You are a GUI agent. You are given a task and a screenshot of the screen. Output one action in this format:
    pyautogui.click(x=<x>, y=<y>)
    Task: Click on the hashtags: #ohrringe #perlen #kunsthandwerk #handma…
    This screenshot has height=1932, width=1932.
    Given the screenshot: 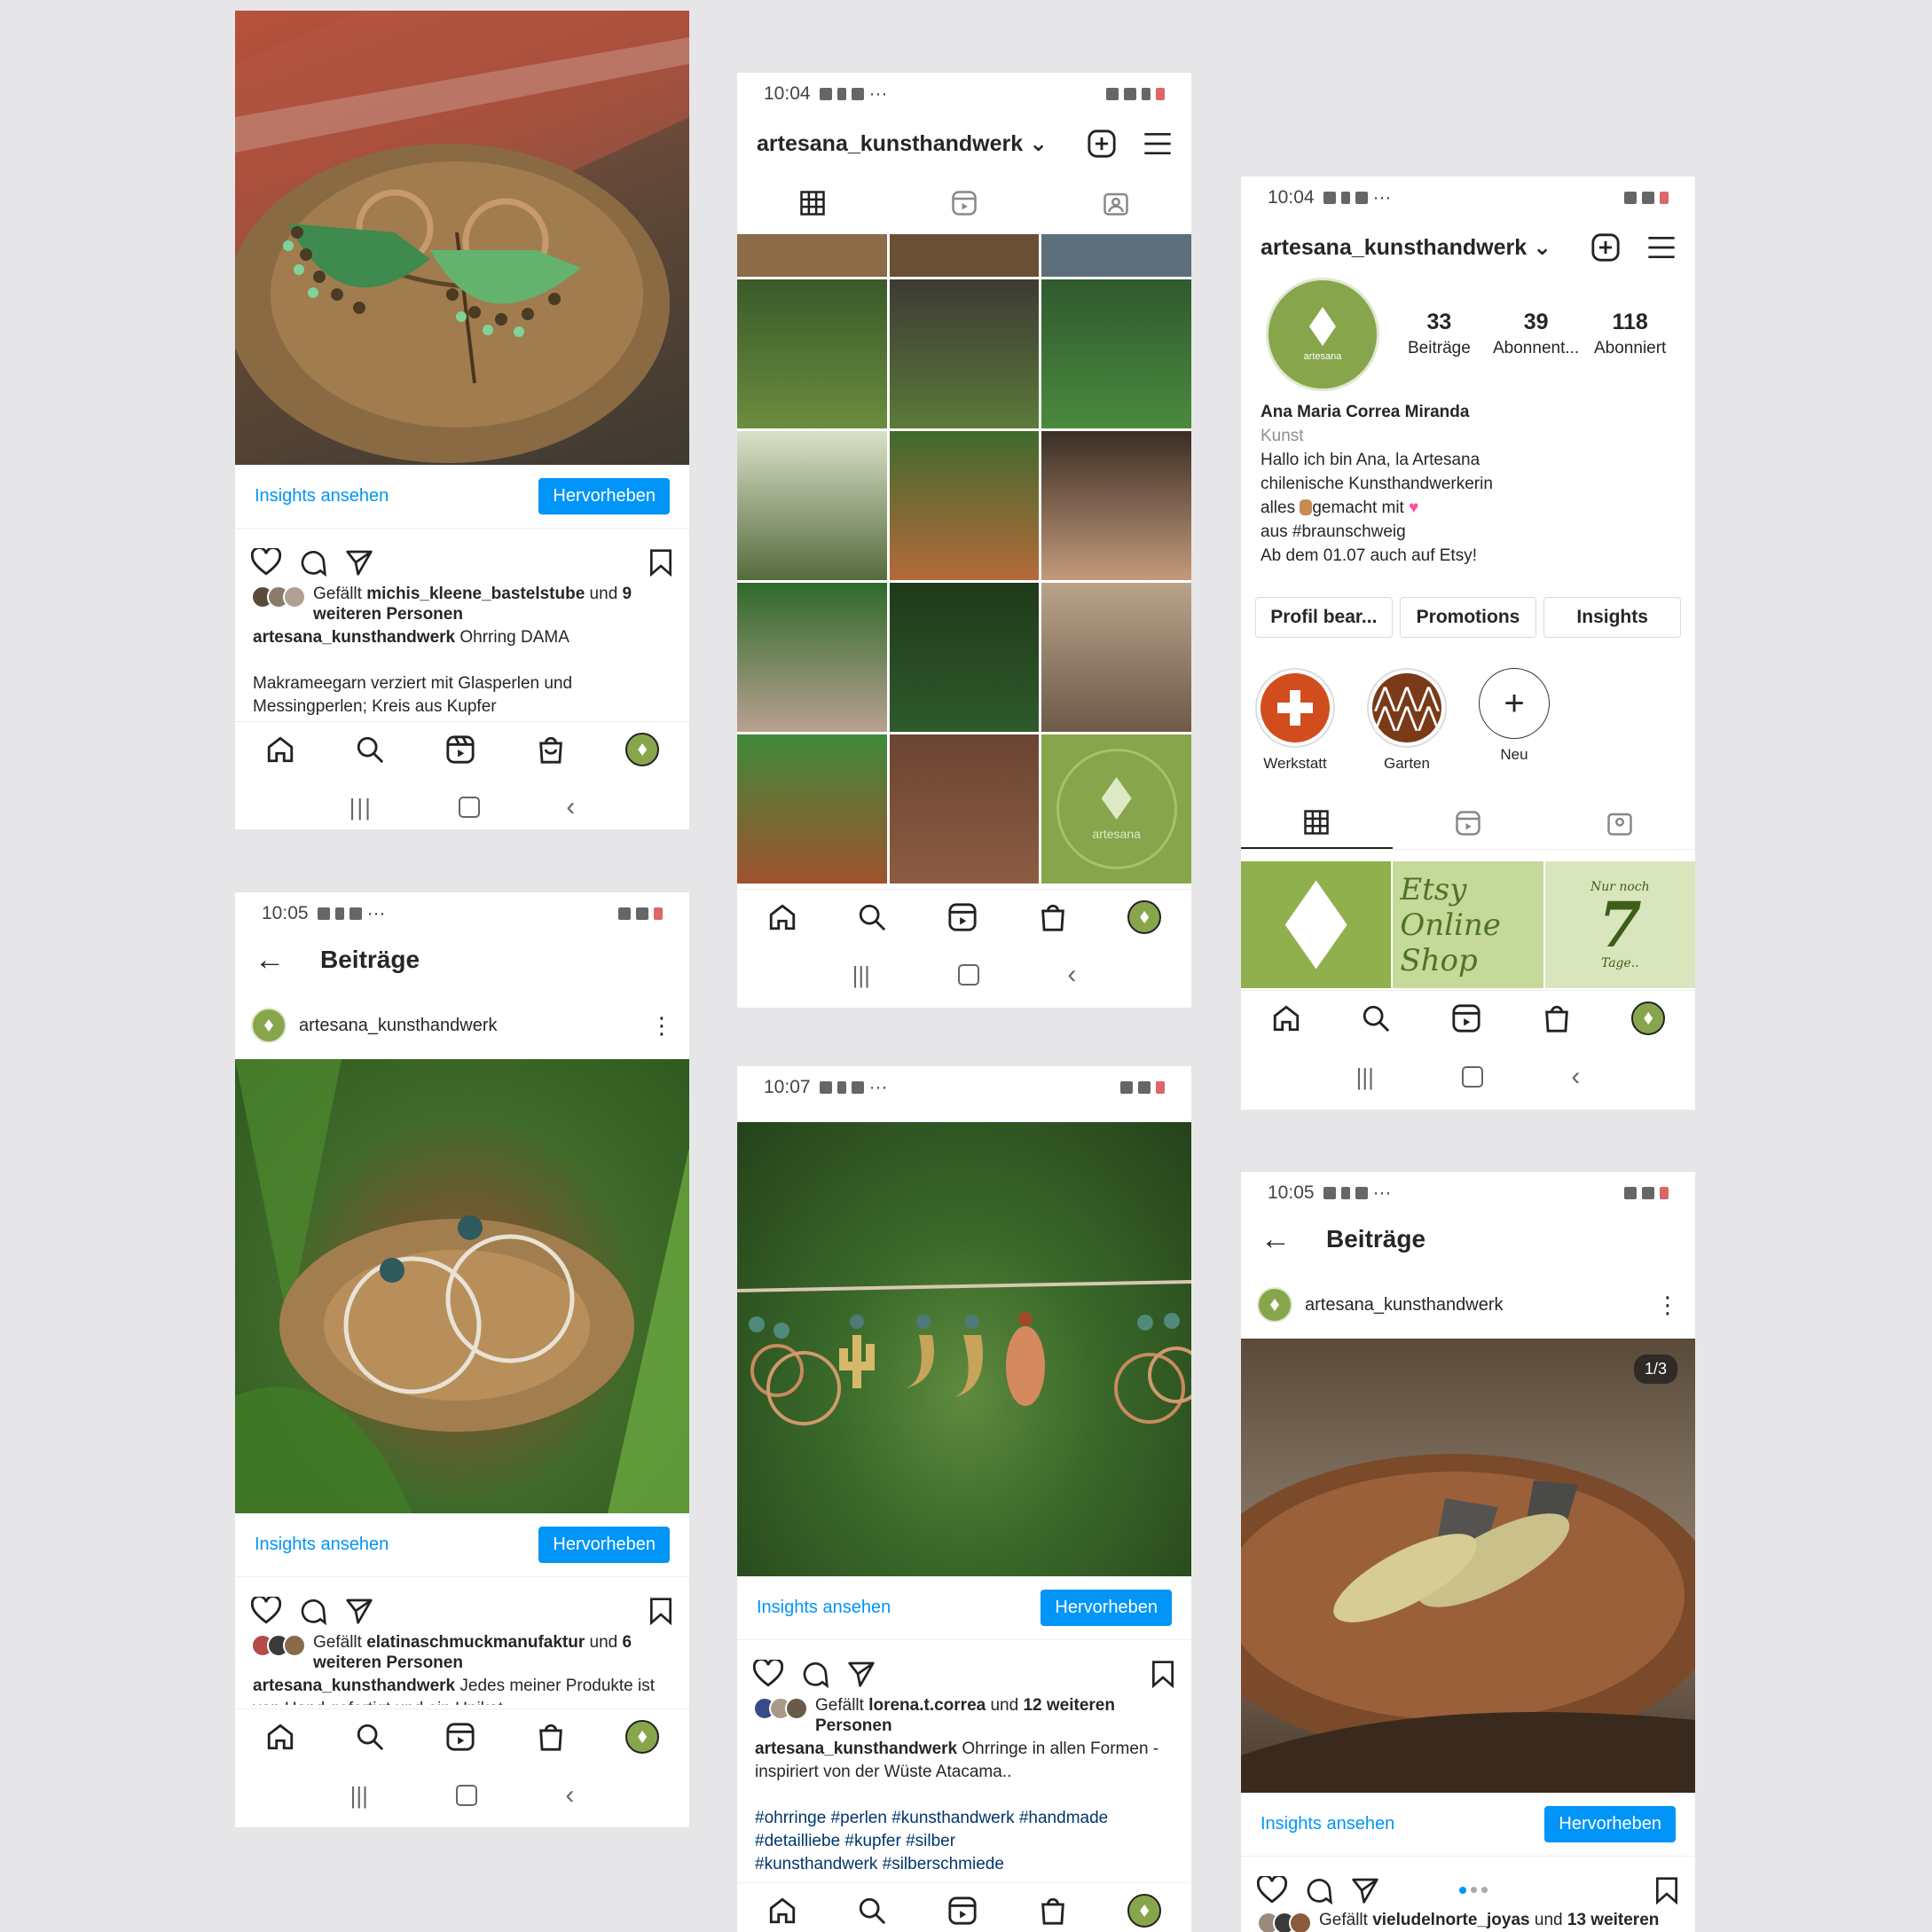 What is the action you would take?
    pyautogui.click(x=931, y=1841)
    